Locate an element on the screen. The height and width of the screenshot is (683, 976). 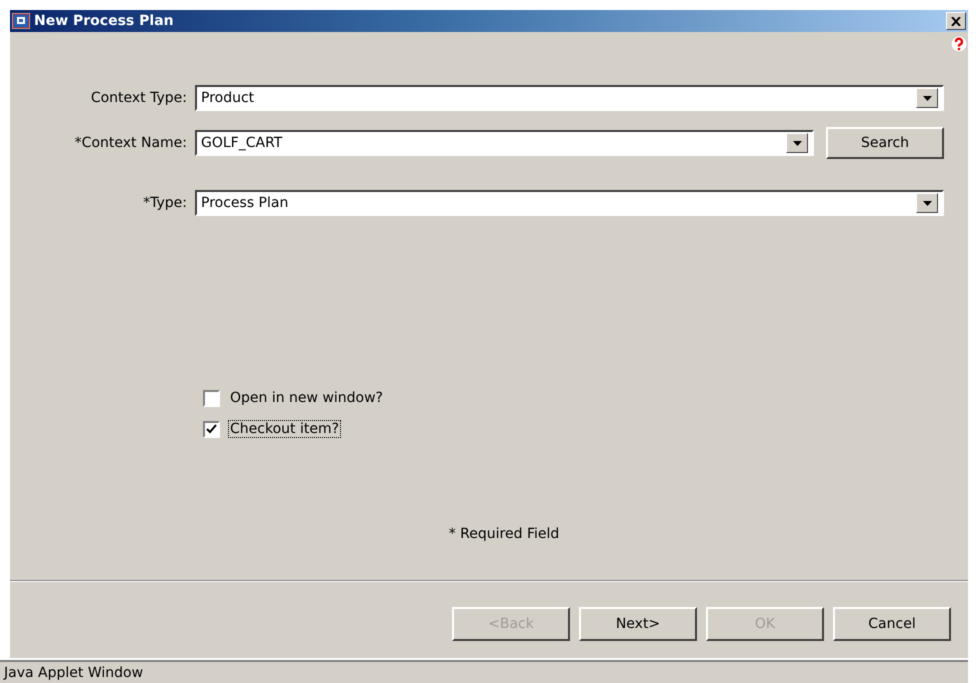
app-icon is located at coordinates (21, 21).